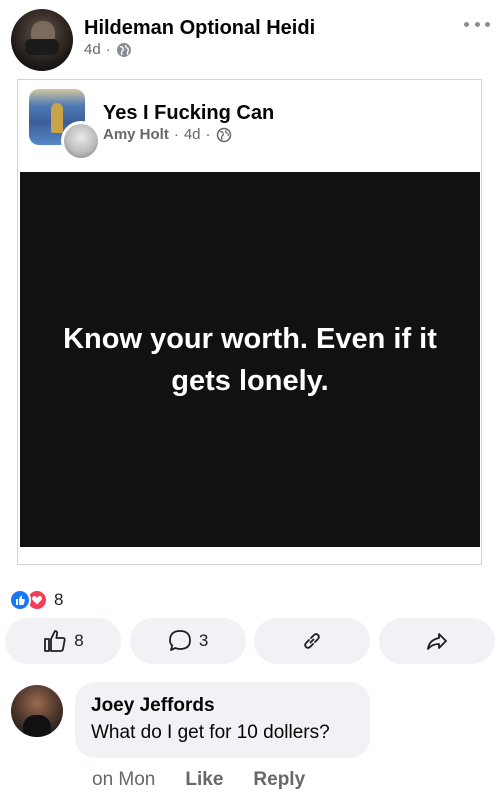  I want to click on comment-reply-button: Reply, so click(279, 780).